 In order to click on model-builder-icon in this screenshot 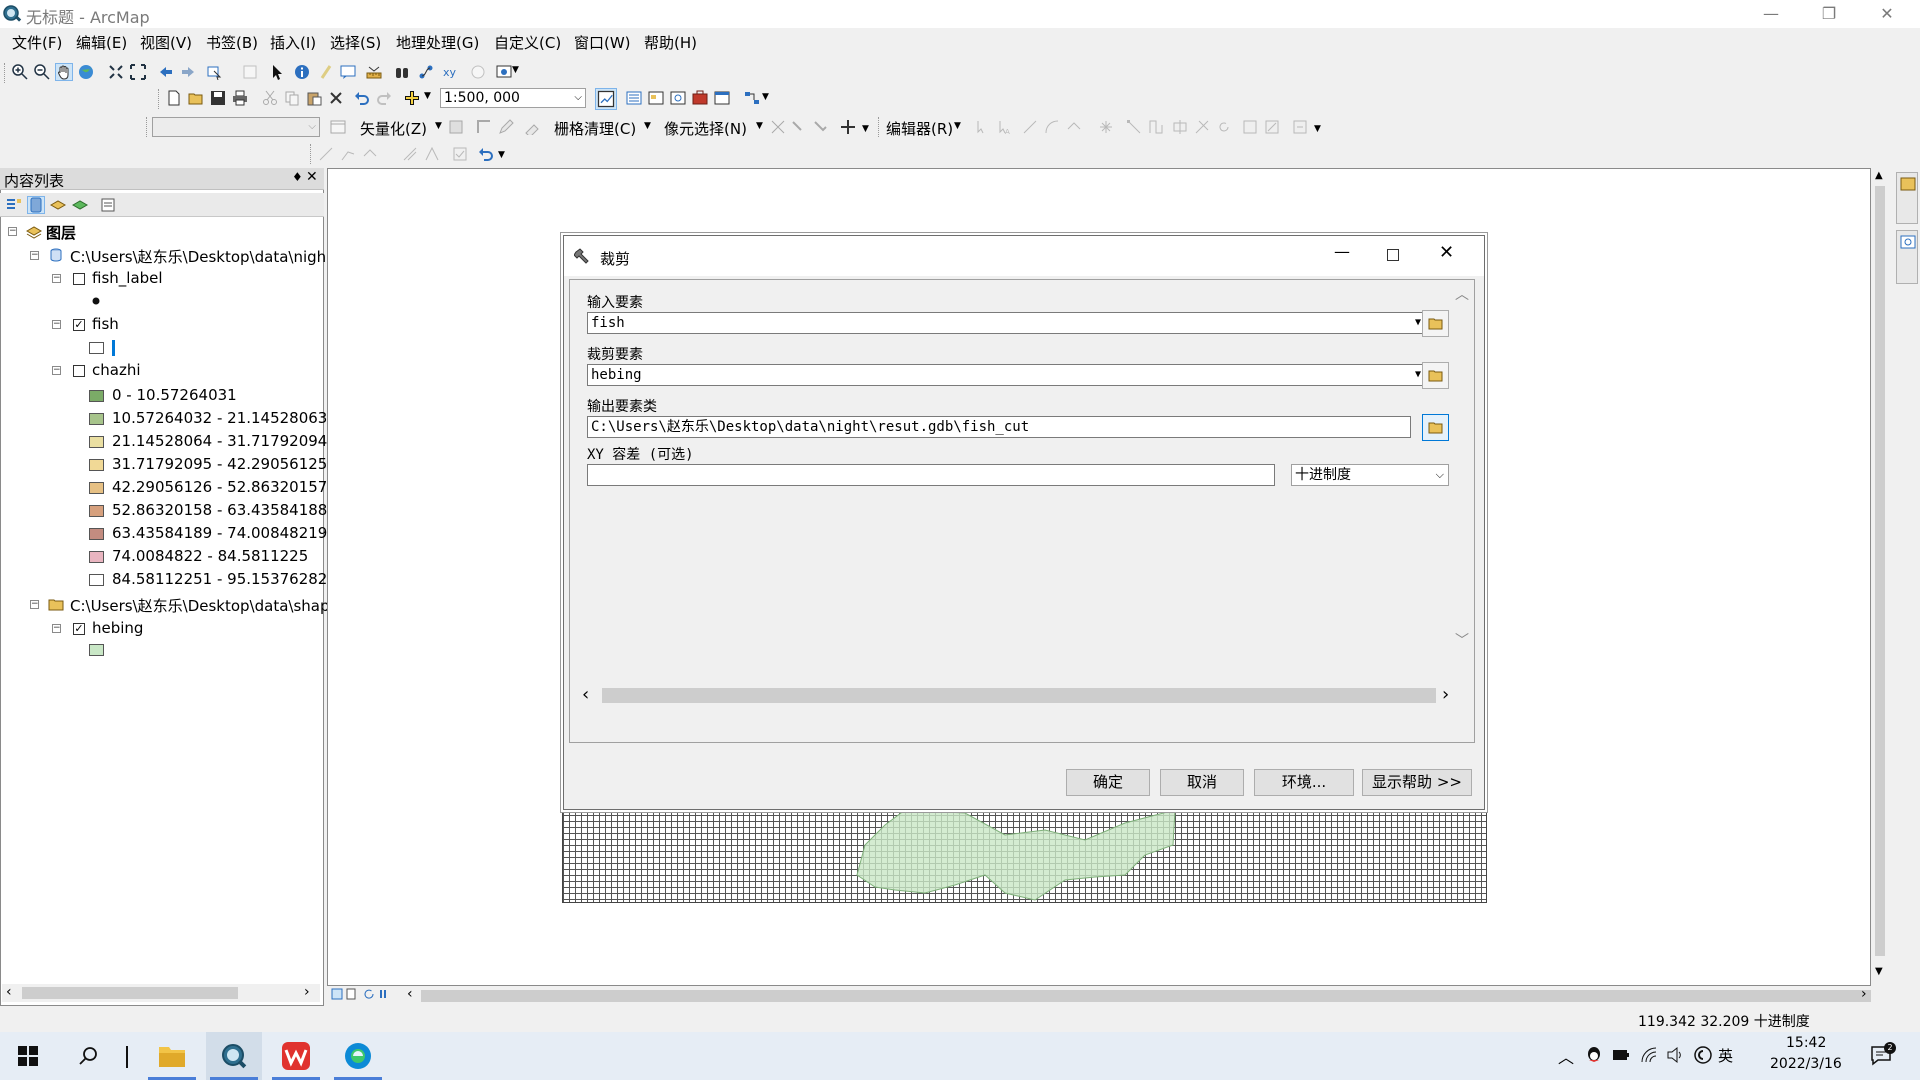, I will do `click(752, 98)`.